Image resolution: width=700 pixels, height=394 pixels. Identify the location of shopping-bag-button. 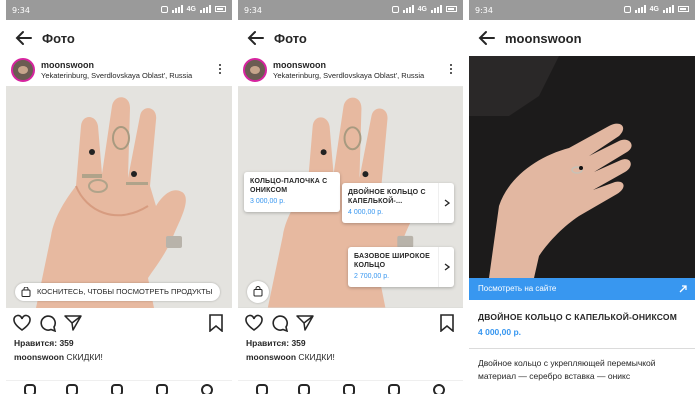
(258, 292).